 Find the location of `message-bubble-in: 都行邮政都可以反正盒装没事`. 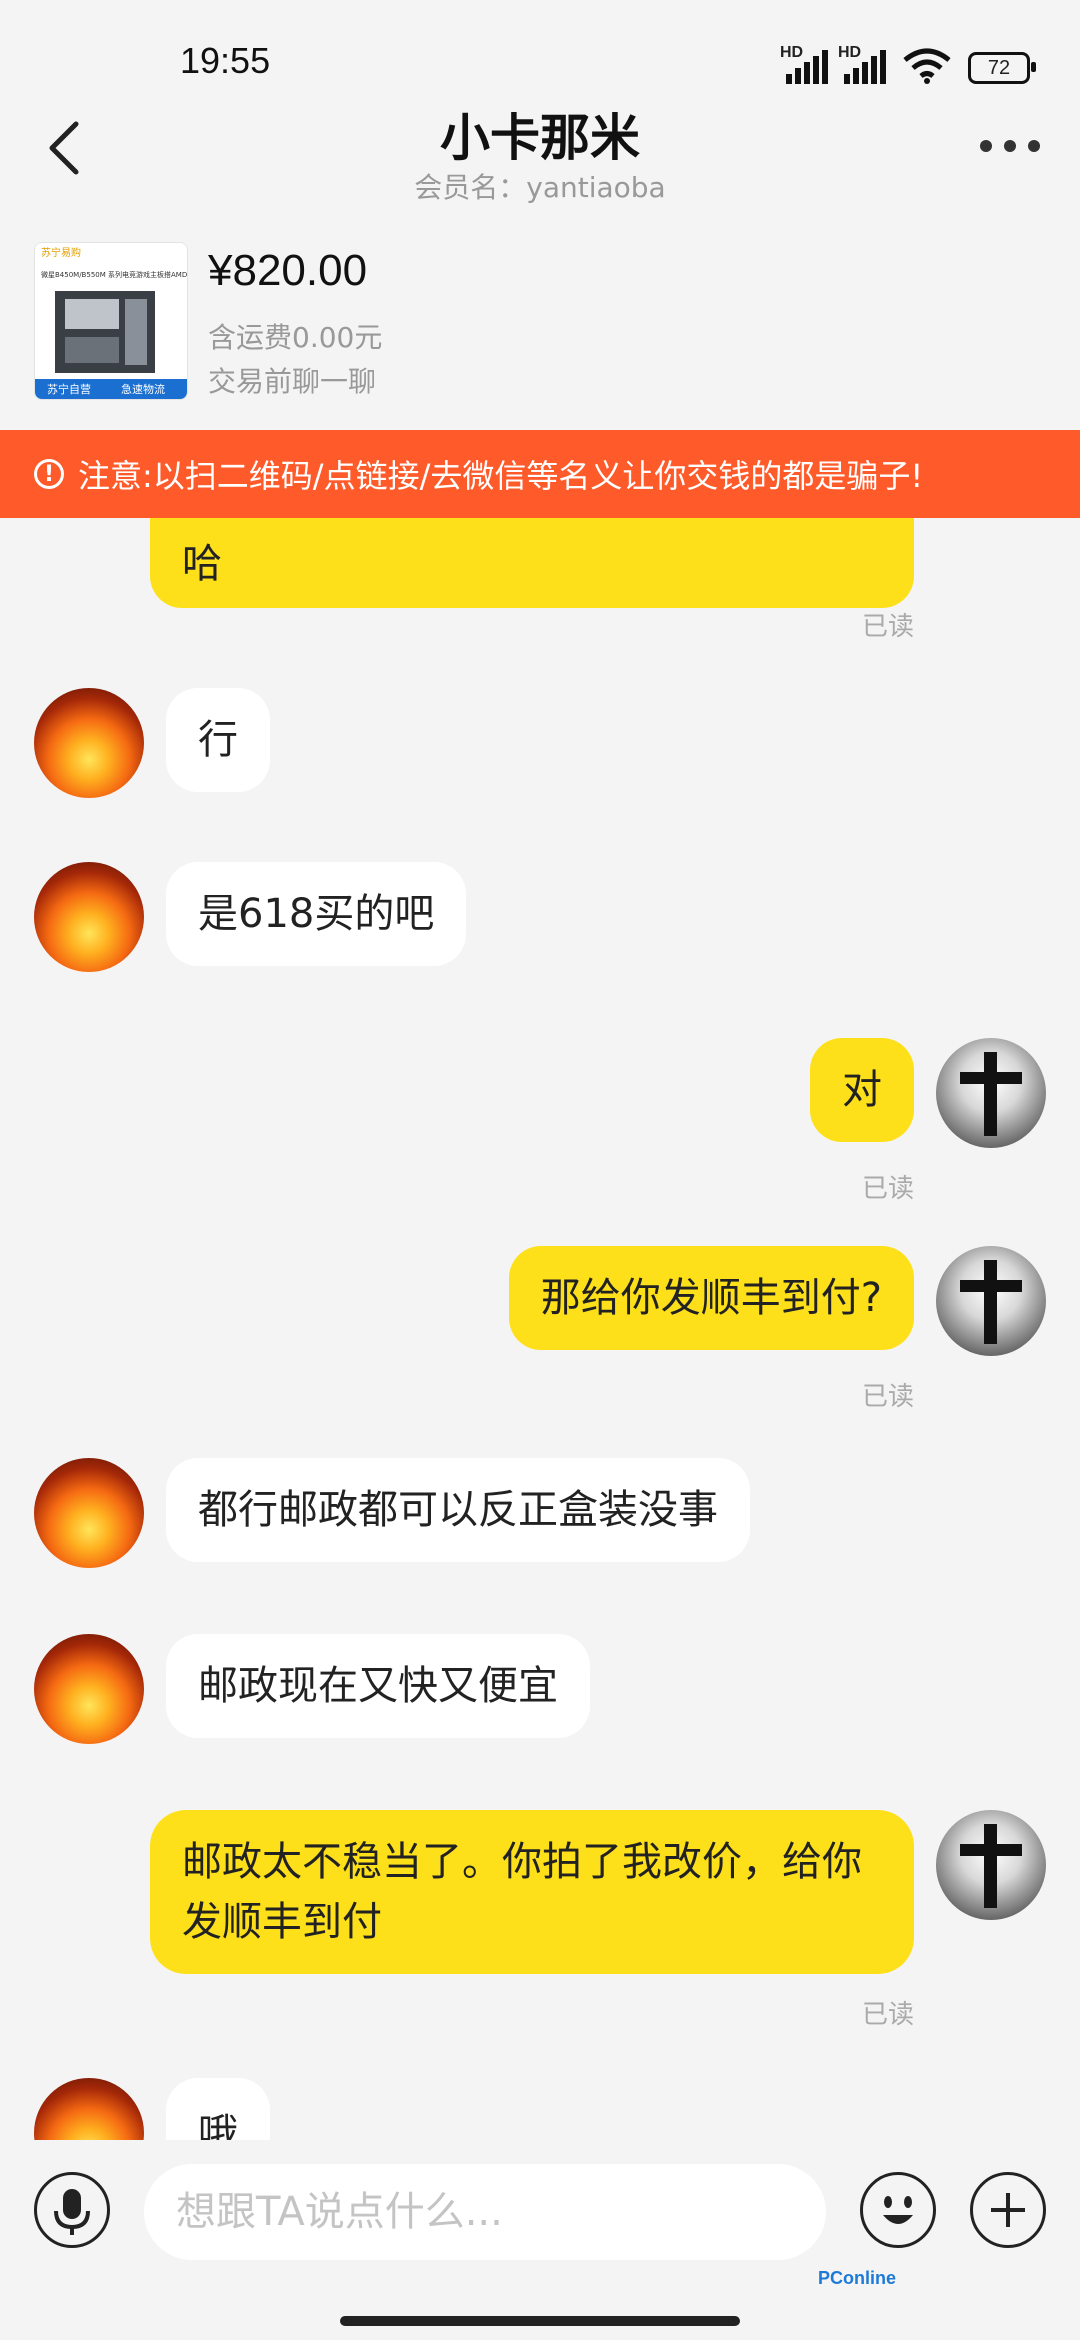

message-bubble-in: 都行邮政都可以反正盒装没事 is located at coordinates (458, 1510).